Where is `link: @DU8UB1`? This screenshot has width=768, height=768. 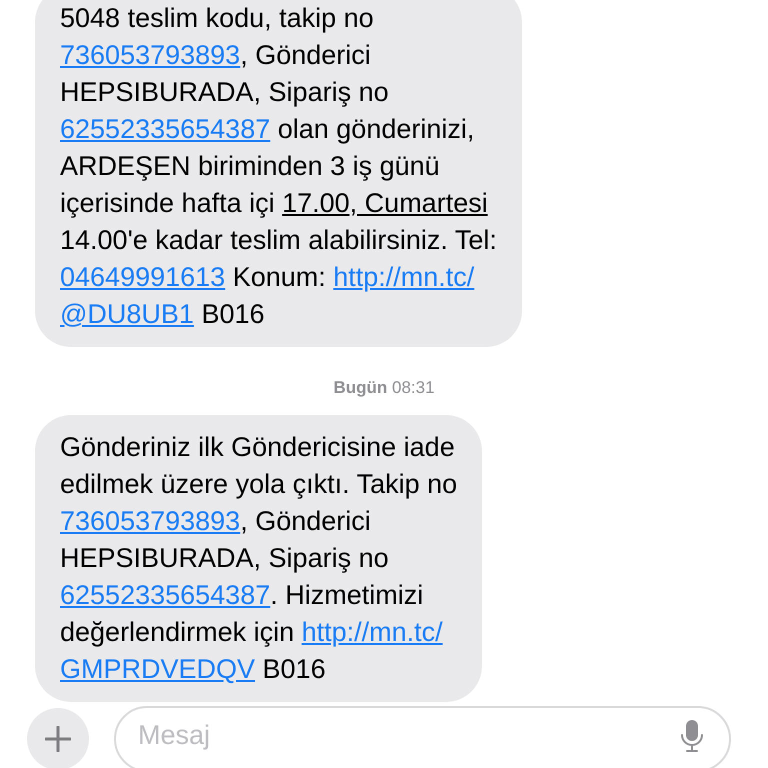 link: @DU8UB1 is located at coordinates (127, 314).